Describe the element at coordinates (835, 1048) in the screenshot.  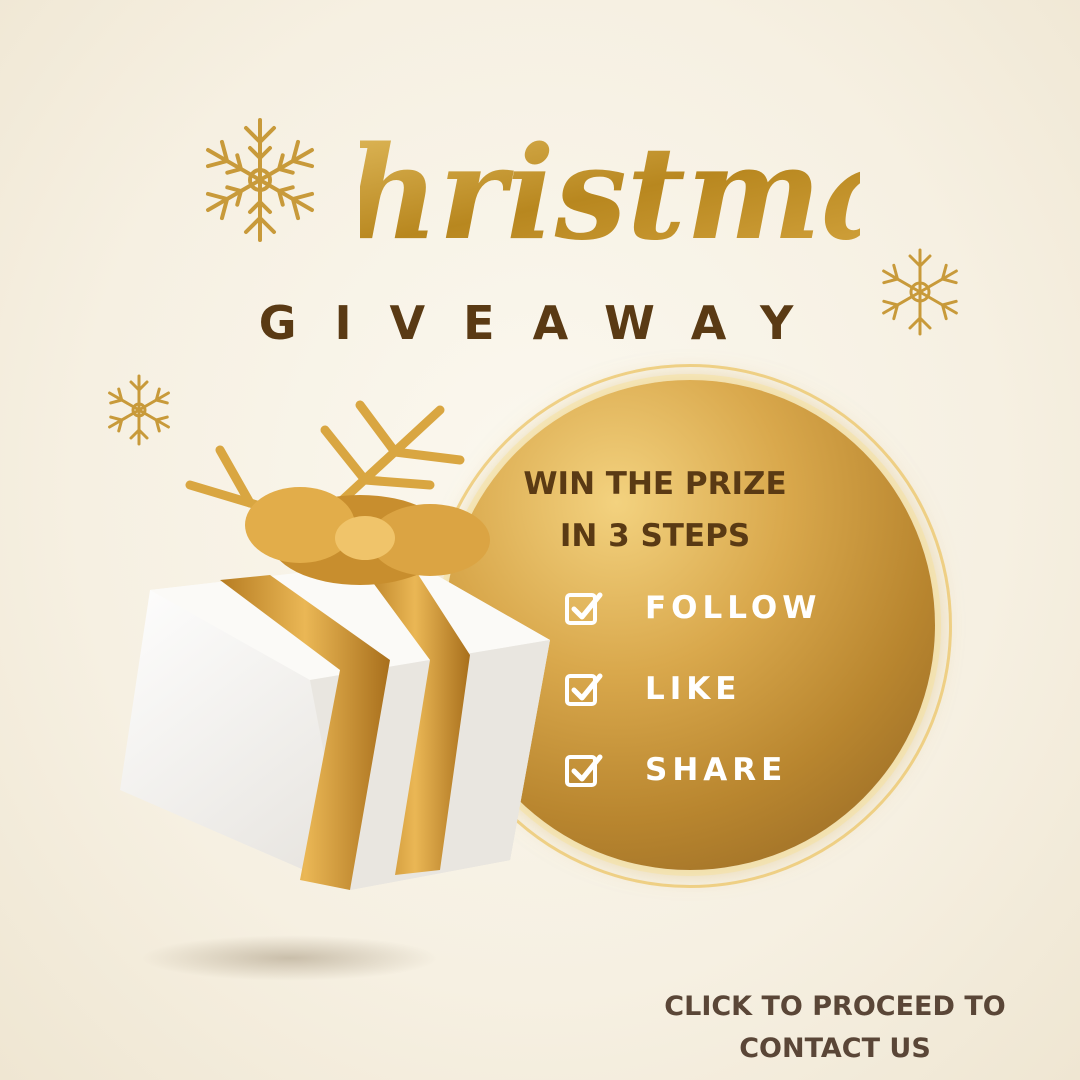
I see `cta-line2: CONTACT US` at that location.